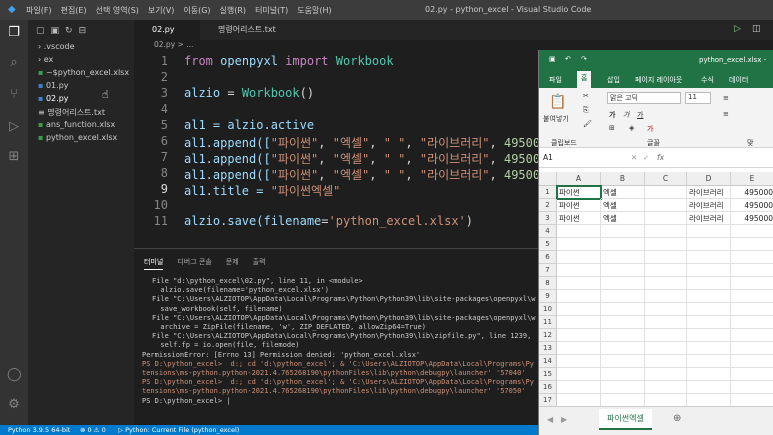  Describe the element at coordinates (709, 205) in the screenshot. I see `cell: 라이브러리` at that location.